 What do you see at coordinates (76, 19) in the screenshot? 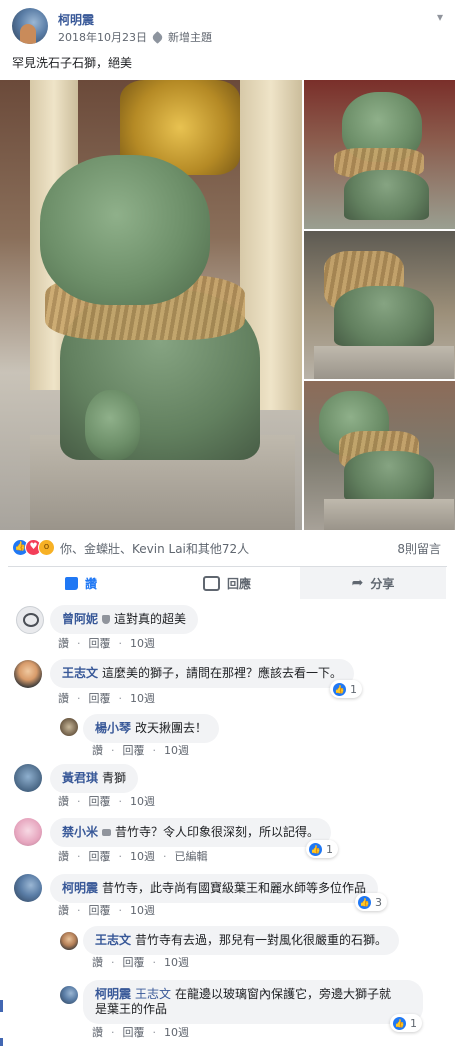
I see `author-name: 柯明震` at bounding box center [76, 19].